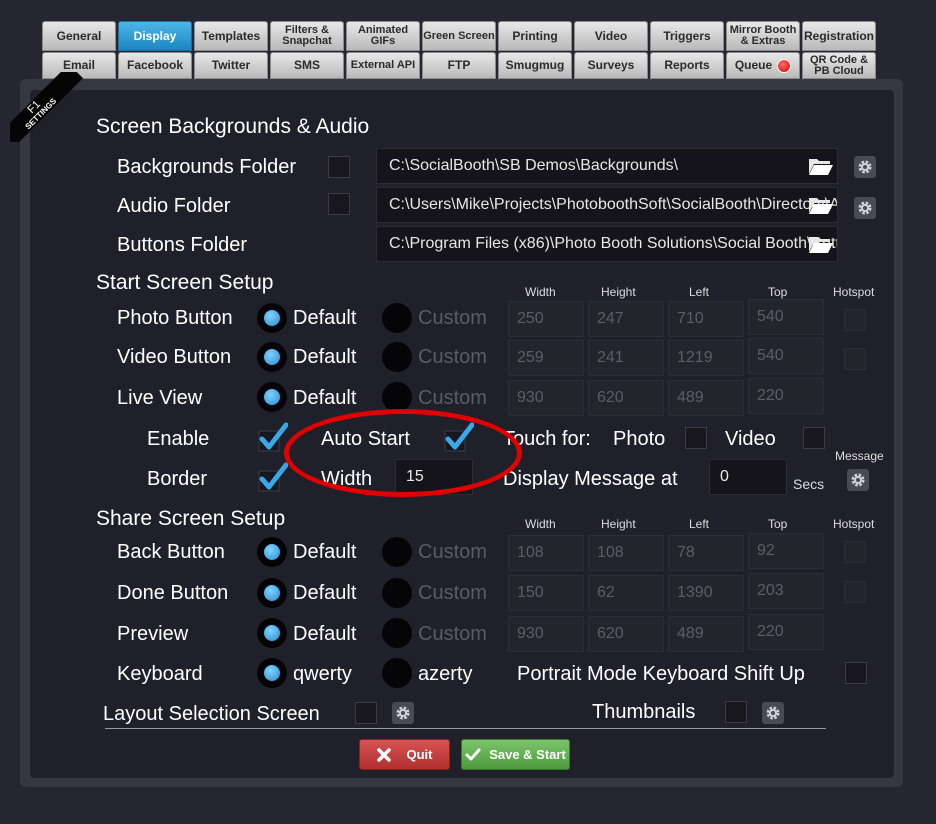 The height and width of the screenshot is (824, 936). What do you see at coordinates (383, 65) in the screenshot?
I see `tab-external-api: External API` at bounding box center [383, 65].